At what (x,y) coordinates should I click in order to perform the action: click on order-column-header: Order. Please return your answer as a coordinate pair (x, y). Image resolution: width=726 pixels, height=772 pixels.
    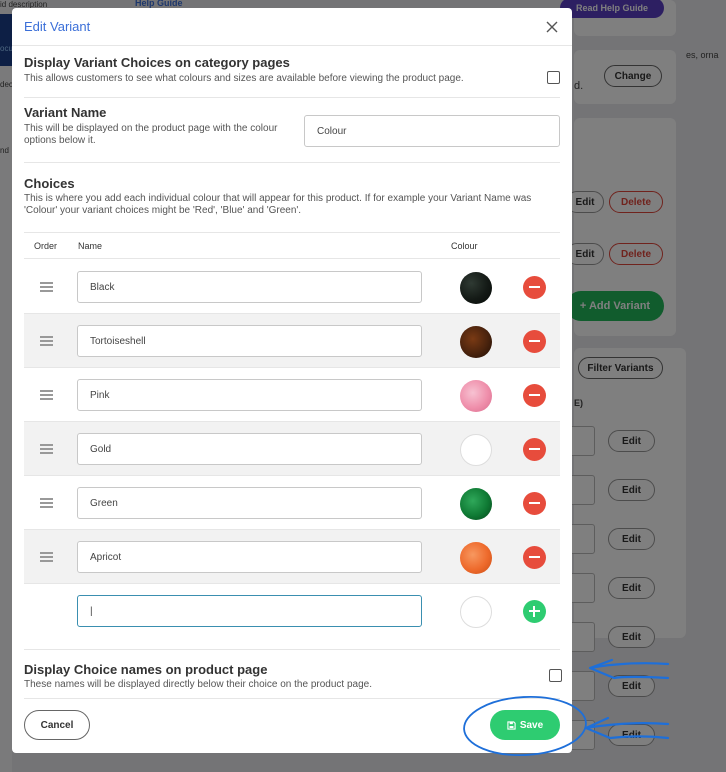
    Looking at the image, I should click on (46, 246).